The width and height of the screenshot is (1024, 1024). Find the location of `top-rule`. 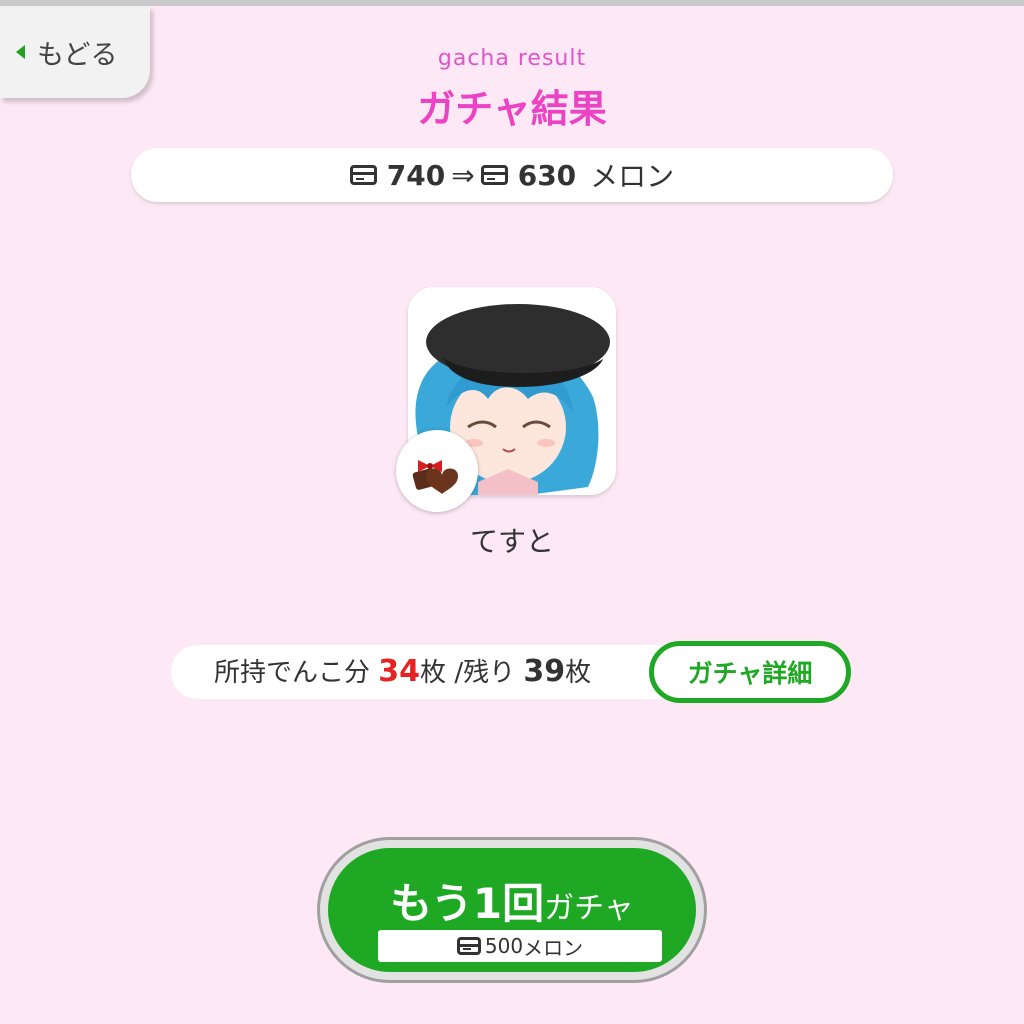

top-rule is located at coordinates (512, 3).